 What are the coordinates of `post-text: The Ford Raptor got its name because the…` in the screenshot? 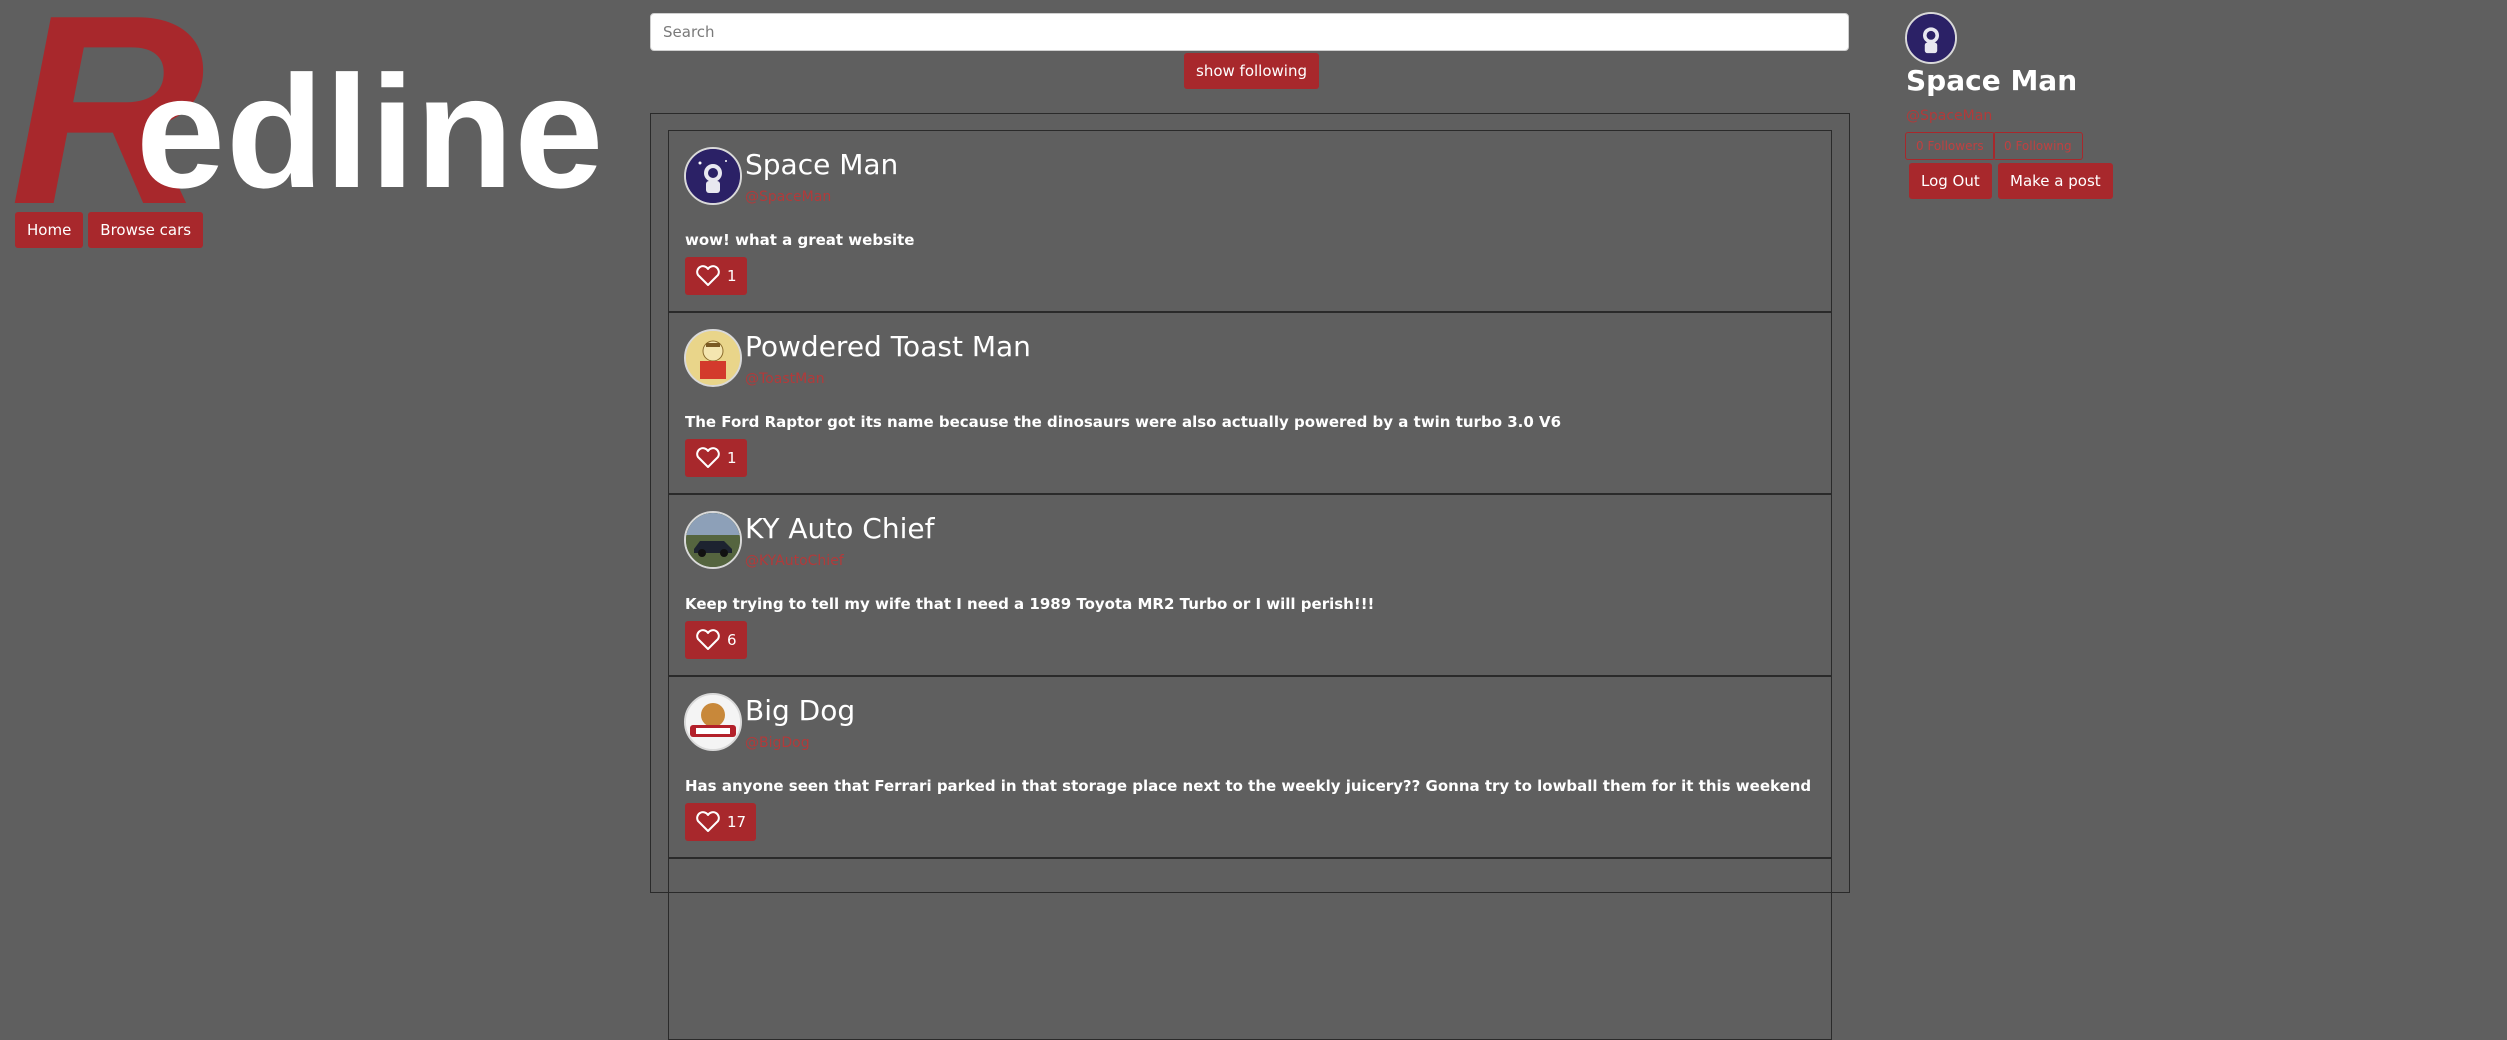 It's located at (1123, 422).